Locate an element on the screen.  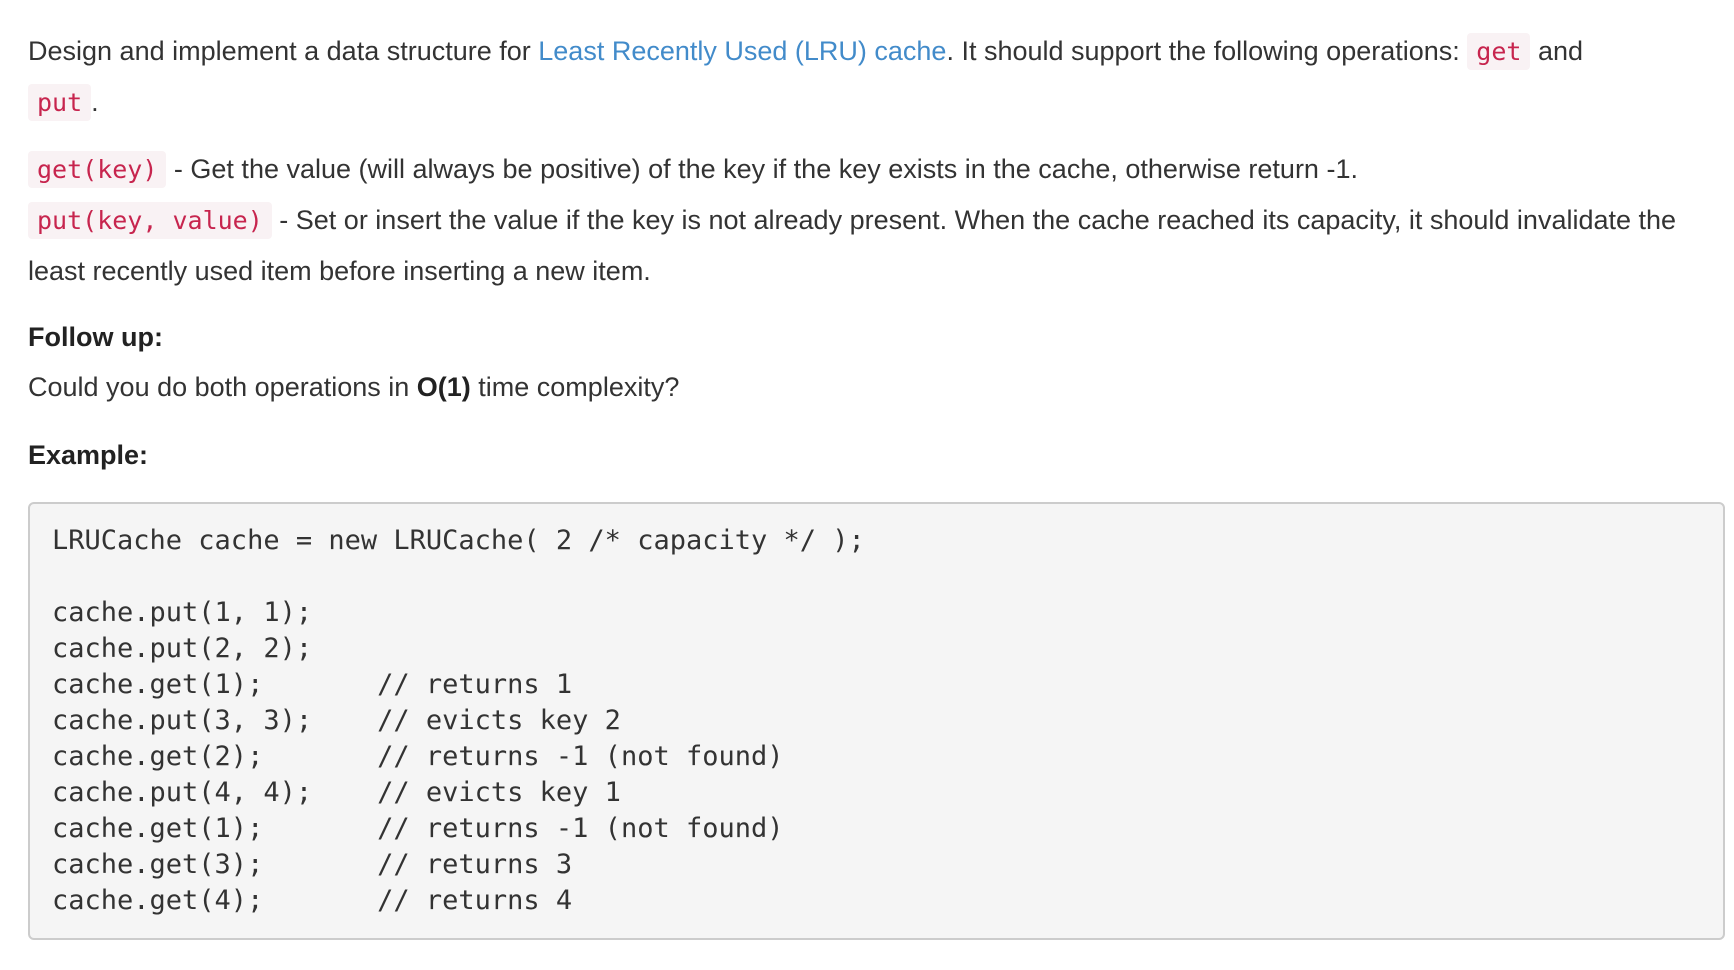
get-inline-code: get is located at coordinates (1499, 51).